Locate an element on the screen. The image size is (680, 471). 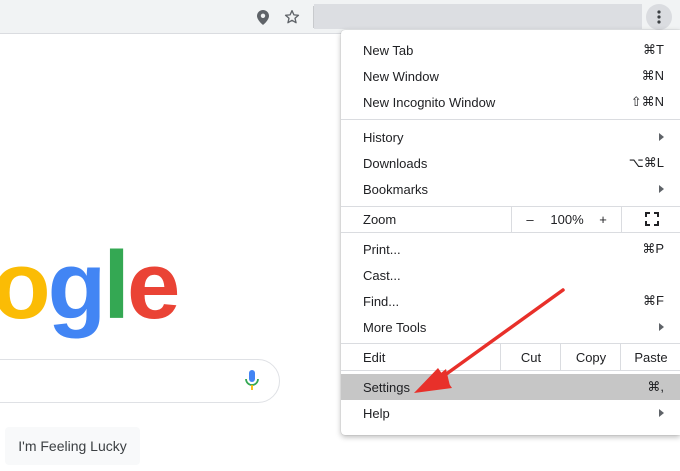
menu-shortcut: ⌘T is located at coordinates (653, 49).